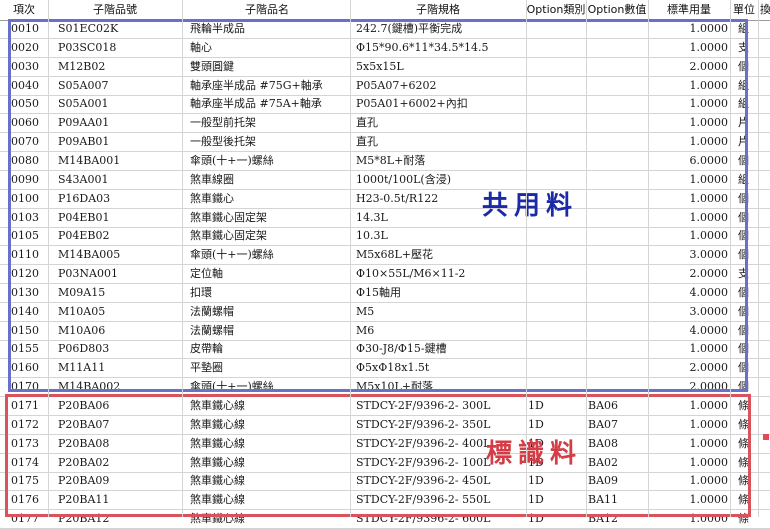 The image size is (770, 529). I want to click on header-cell: Option數值, so click(617, 10).